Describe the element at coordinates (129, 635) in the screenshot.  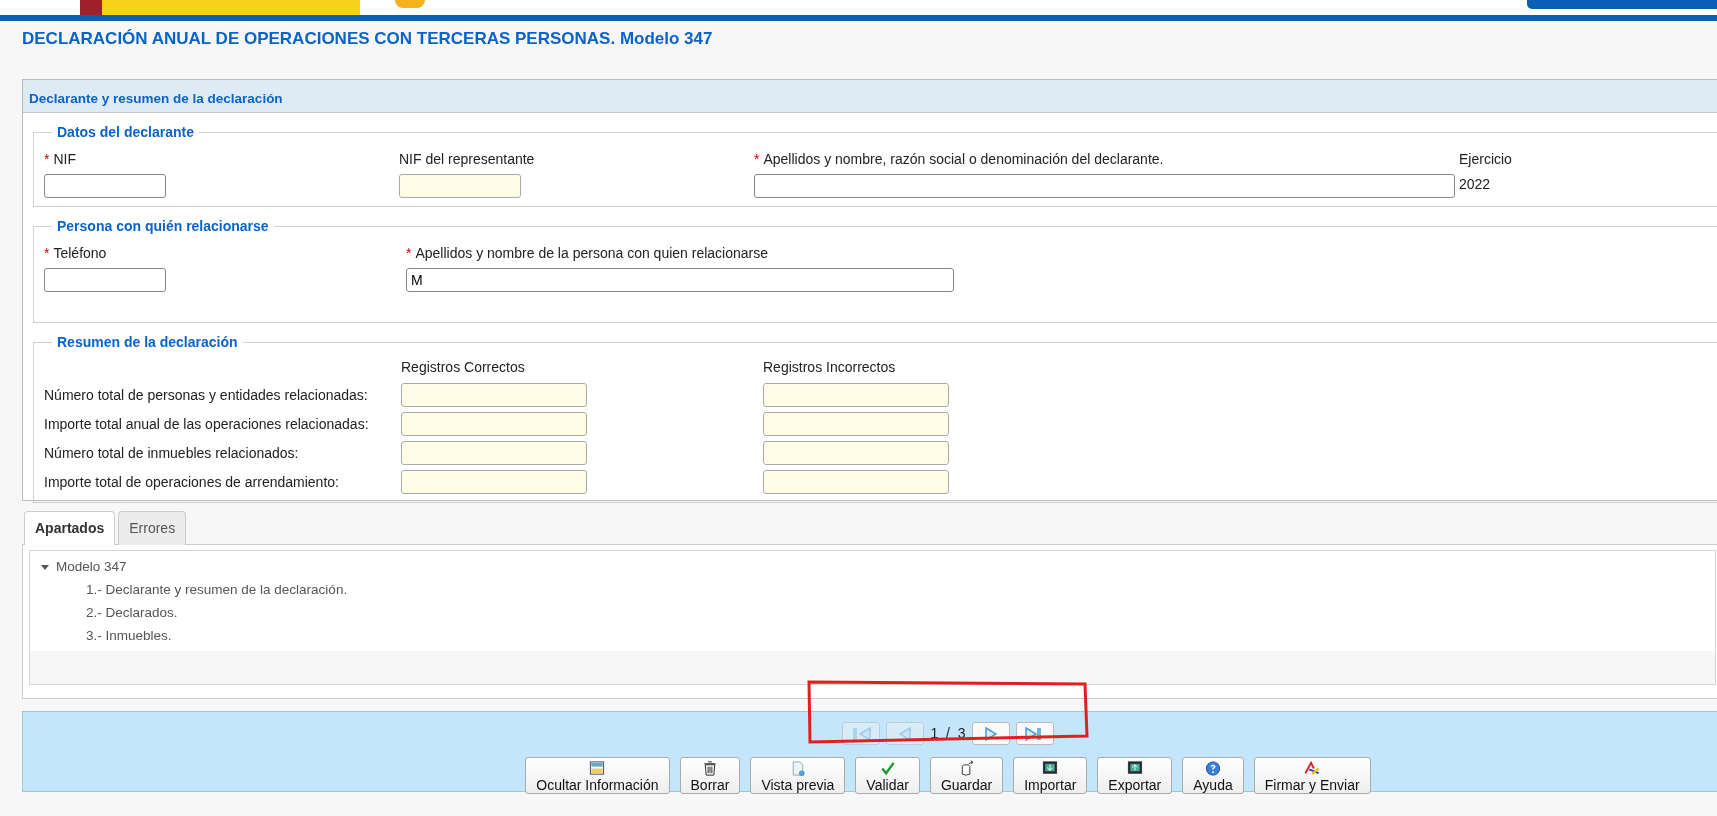
I see `tree-item: 3.- Inmuebles.` at that location.